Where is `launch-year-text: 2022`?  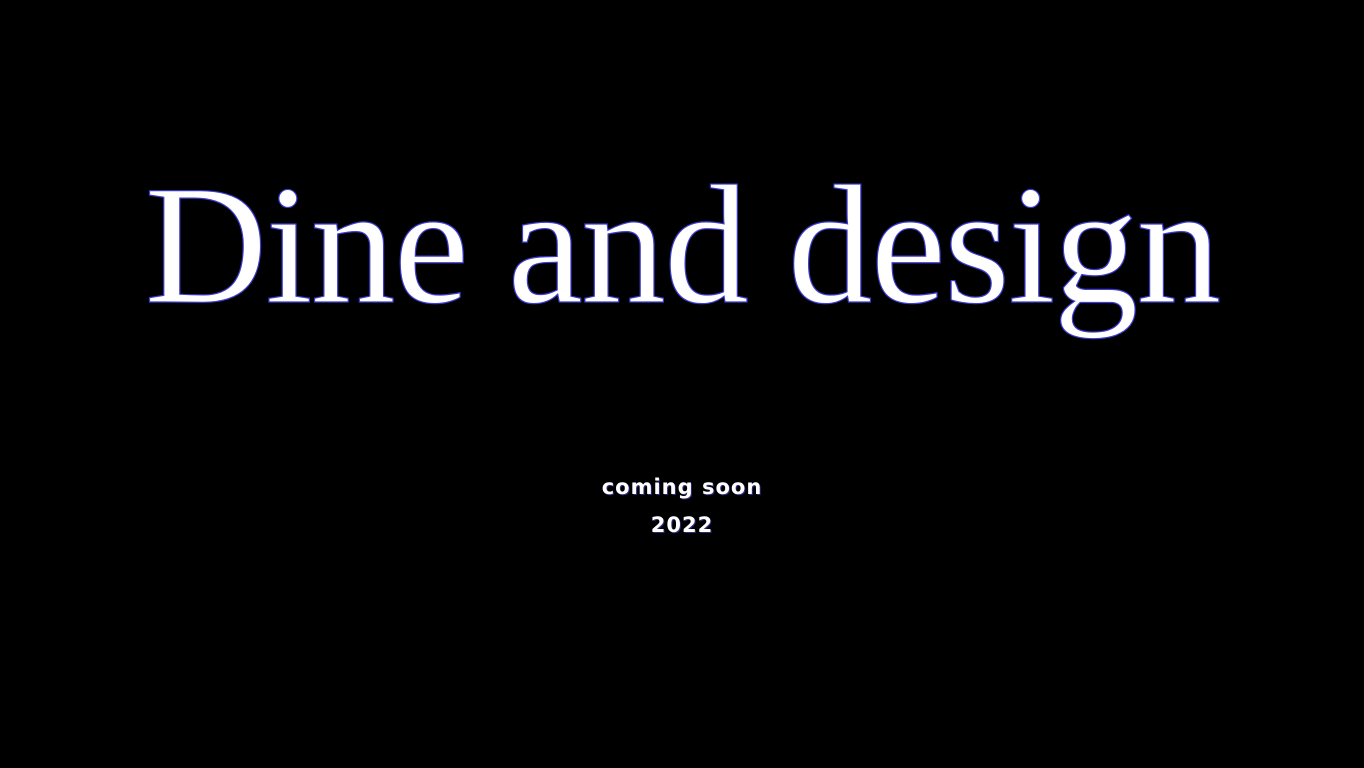 launch-year-text: 2022 is located at coordinates (682, 525).